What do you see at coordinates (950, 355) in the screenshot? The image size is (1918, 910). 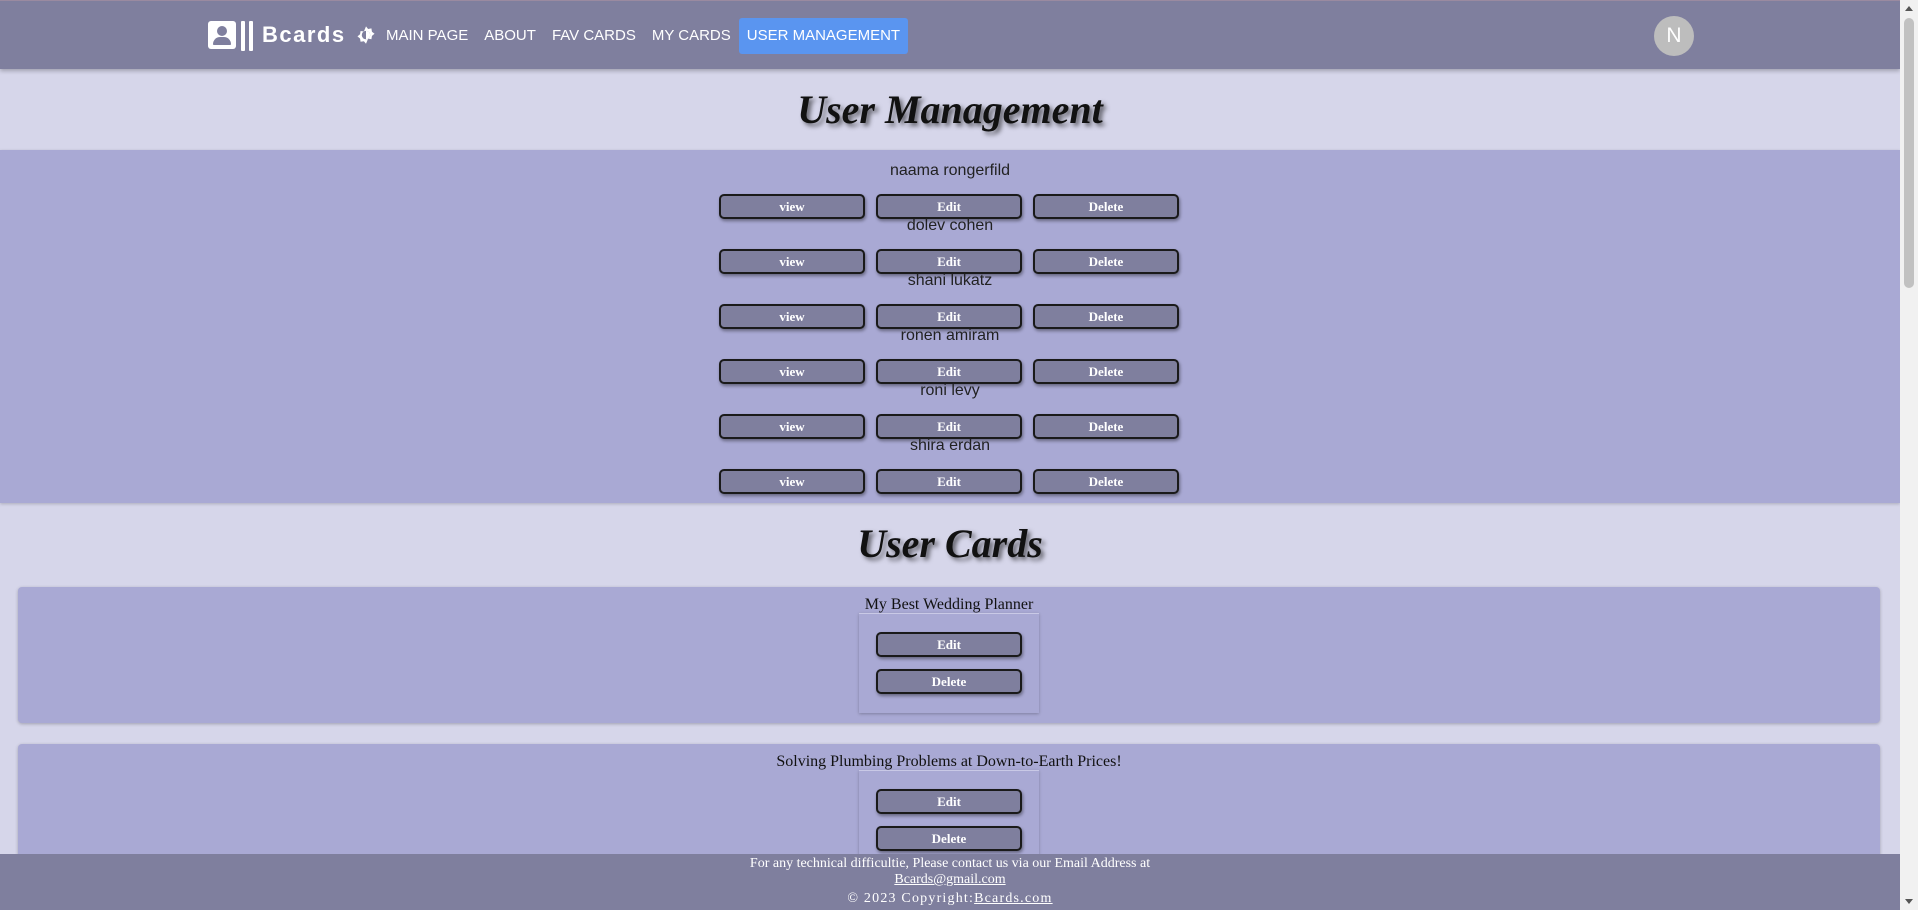 I see `user-row: ronen amiram view Edit Delete` at bounding box center [950, 355].